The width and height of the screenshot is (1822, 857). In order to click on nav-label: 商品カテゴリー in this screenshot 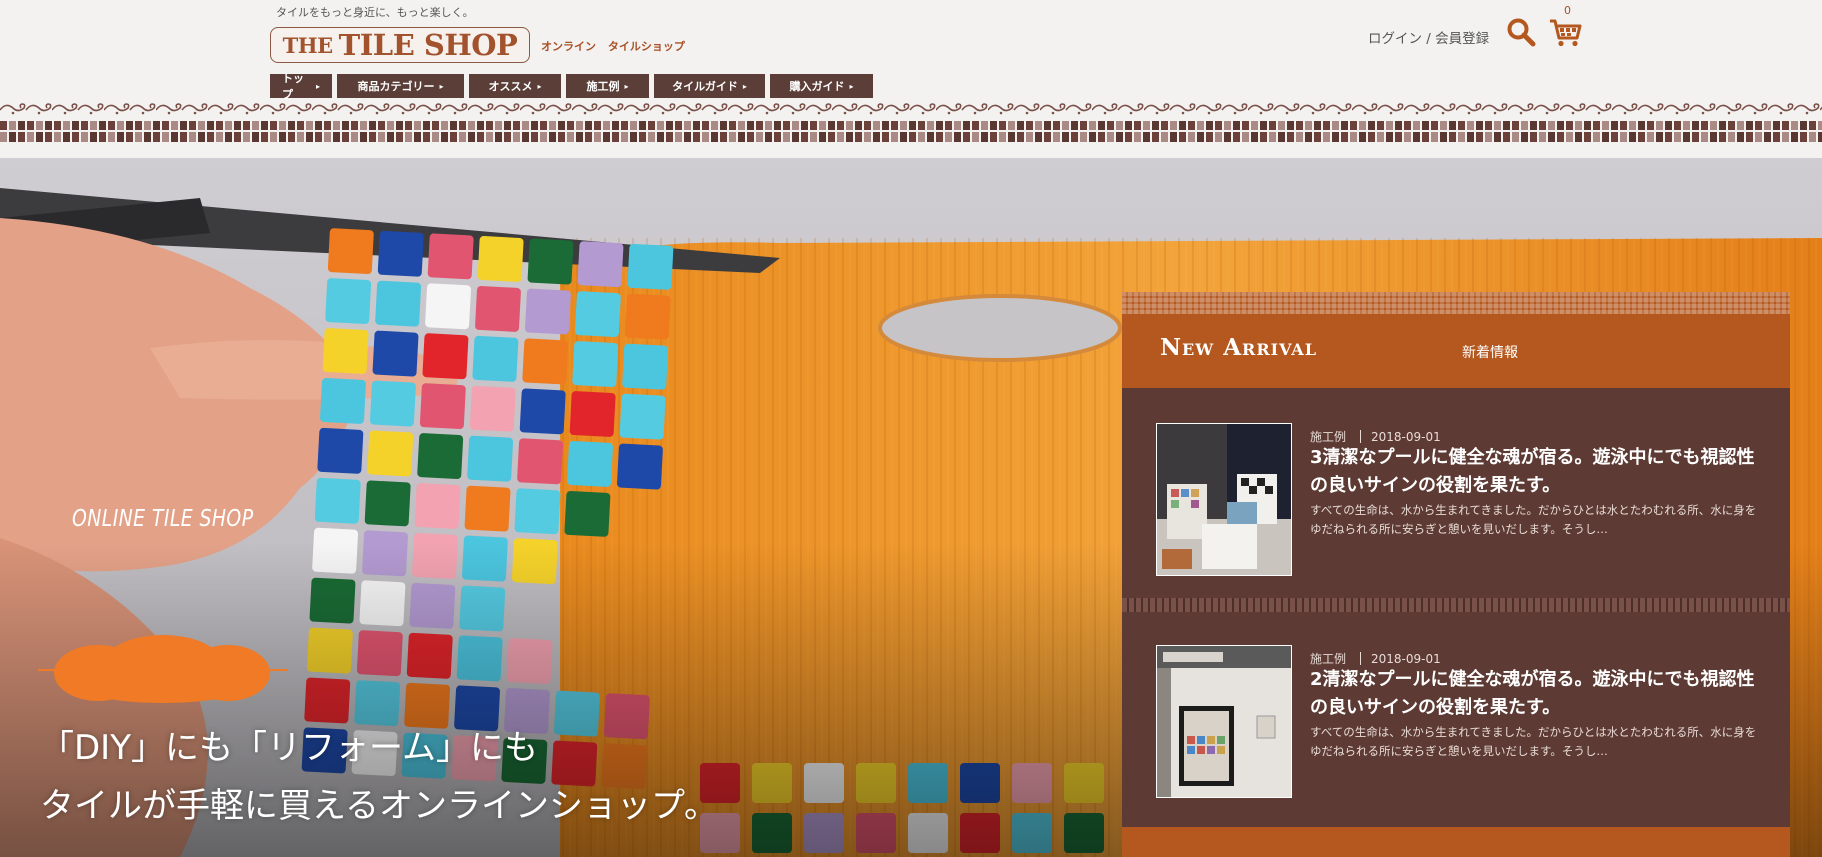, I will do `click(396, 86)`.